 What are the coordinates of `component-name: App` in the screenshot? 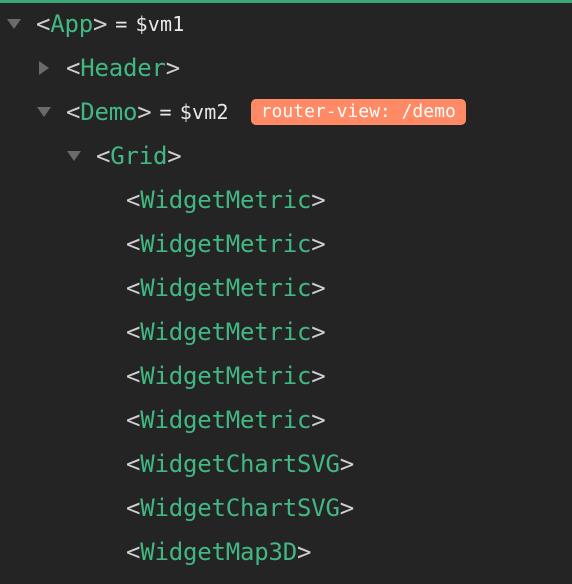 It's located at (71, 24).